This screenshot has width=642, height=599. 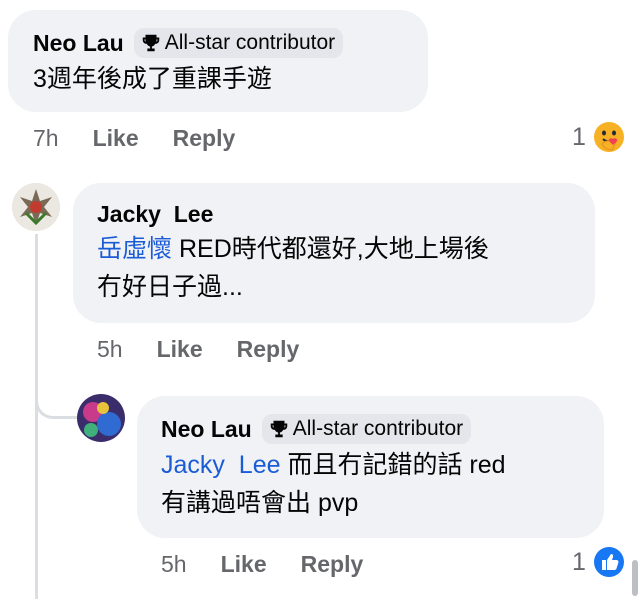 I want to click on comment-text: 3週年後成了重課手遊, so click(x=152, y=79).